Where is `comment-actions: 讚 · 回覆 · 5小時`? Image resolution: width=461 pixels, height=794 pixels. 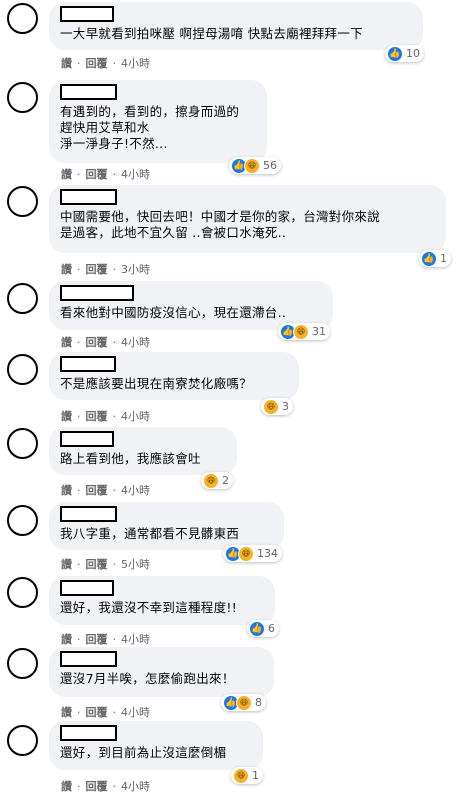 comment-actions: 讚 · 回覆 · 5小時 is located at coordinates (105, 564).